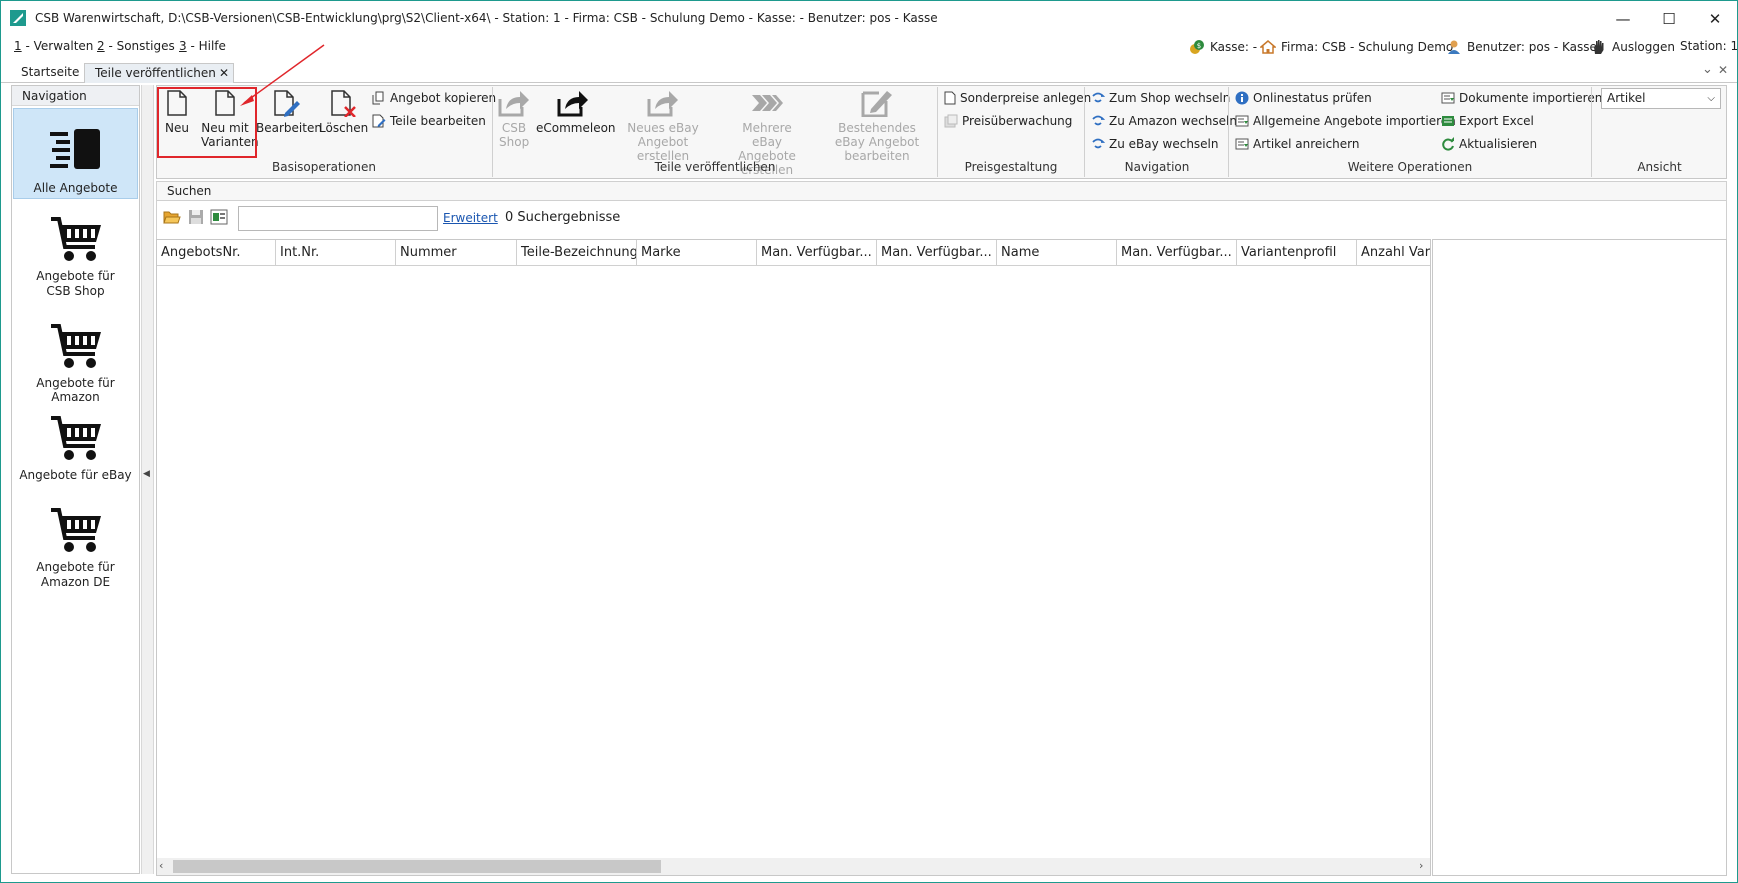  Describe the element at coordinates (289, 112) in the screenshot. I see `bearbeiten-button: Bearbeiten` at that location.